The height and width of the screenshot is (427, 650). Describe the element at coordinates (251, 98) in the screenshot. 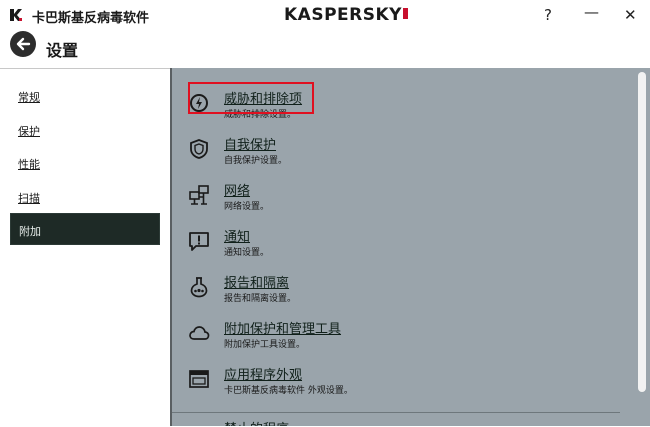

I see `highlight-box` at that location.